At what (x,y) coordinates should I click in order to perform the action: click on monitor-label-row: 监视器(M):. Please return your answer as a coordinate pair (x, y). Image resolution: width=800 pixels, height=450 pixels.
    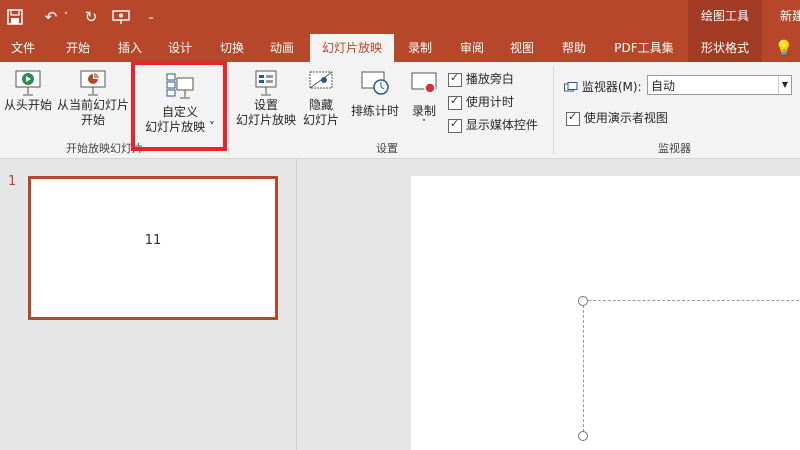
    Looking at the image, I should click on (603, 86).